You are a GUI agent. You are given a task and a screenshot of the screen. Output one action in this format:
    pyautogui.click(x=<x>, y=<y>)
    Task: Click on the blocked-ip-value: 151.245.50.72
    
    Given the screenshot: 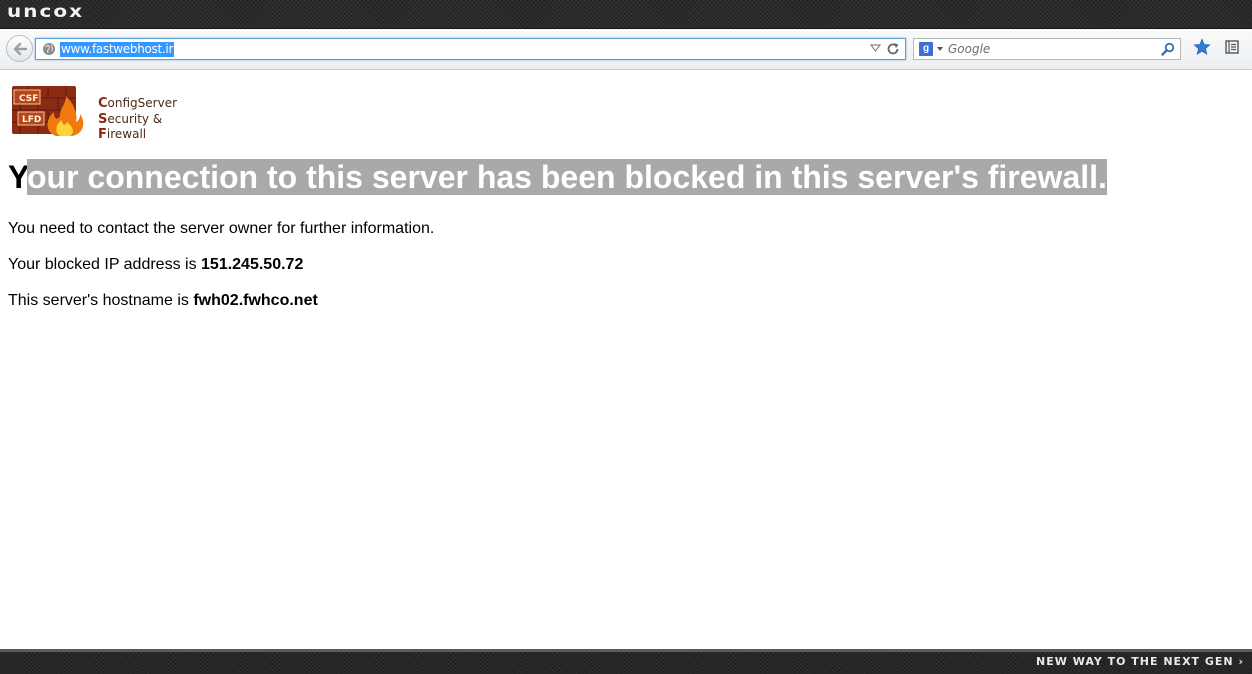 What is the action you would take?
    pyautogui.click(x=252, y=264)
    